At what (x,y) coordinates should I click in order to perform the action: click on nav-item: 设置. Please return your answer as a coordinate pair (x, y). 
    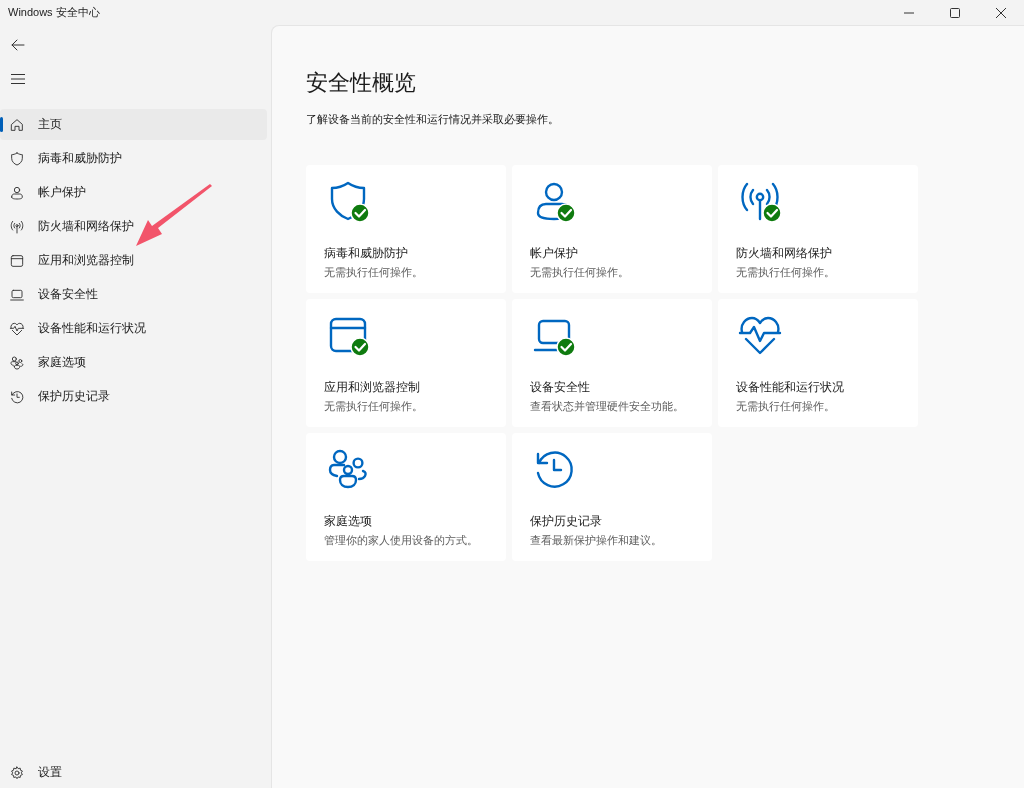
    Looking at the image, I should click on (133, 772).